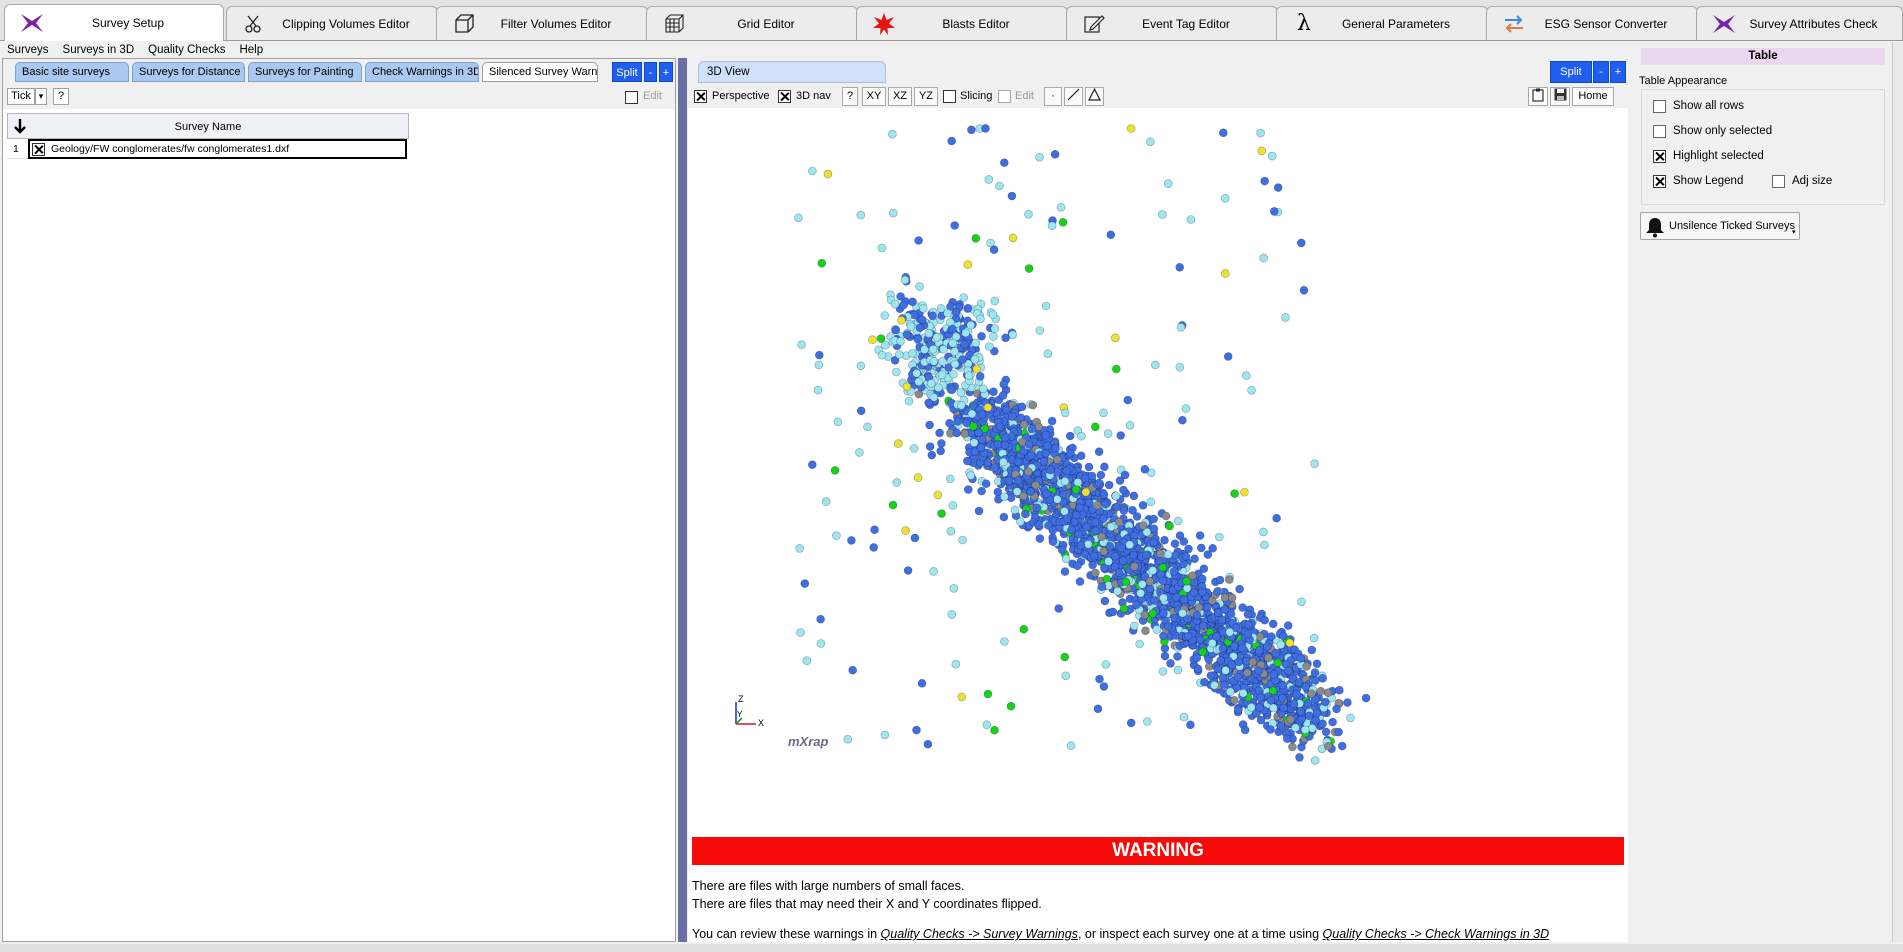  Describe the element at coordinates (784, 96) in the screenshot. I see `nav3d-checkbox` at that location.